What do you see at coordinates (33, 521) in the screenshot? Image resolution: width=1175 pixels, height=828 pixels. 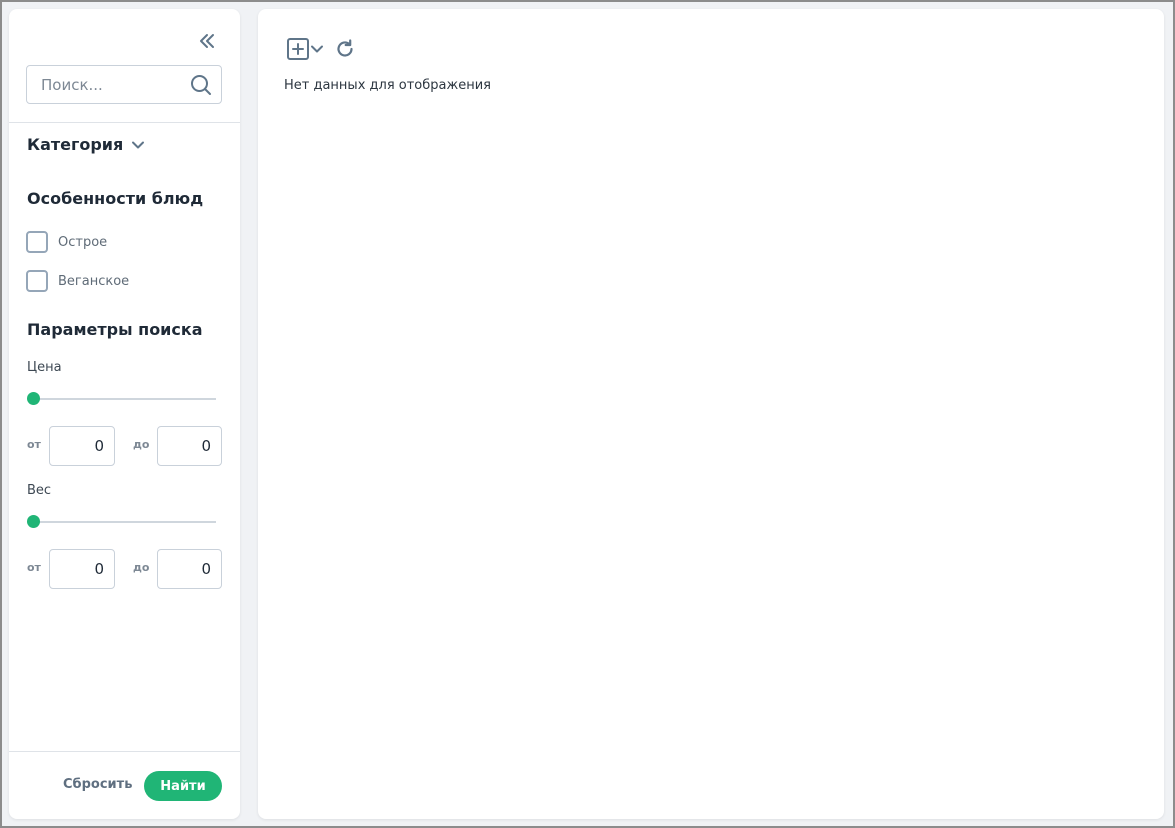 I see `weight-slider-thumb` at bounding box center [33, 521].